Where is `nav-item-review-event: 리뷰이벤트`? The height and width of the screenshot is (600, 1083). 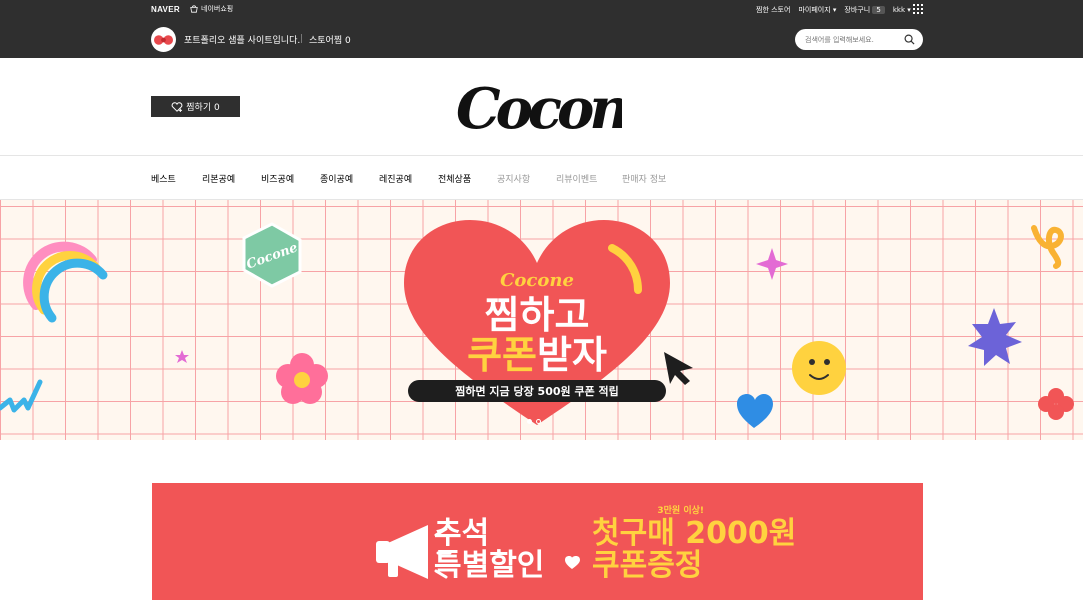
nav-item-review-event: 리뷰이벤트 is located at coordinates (589, 178).